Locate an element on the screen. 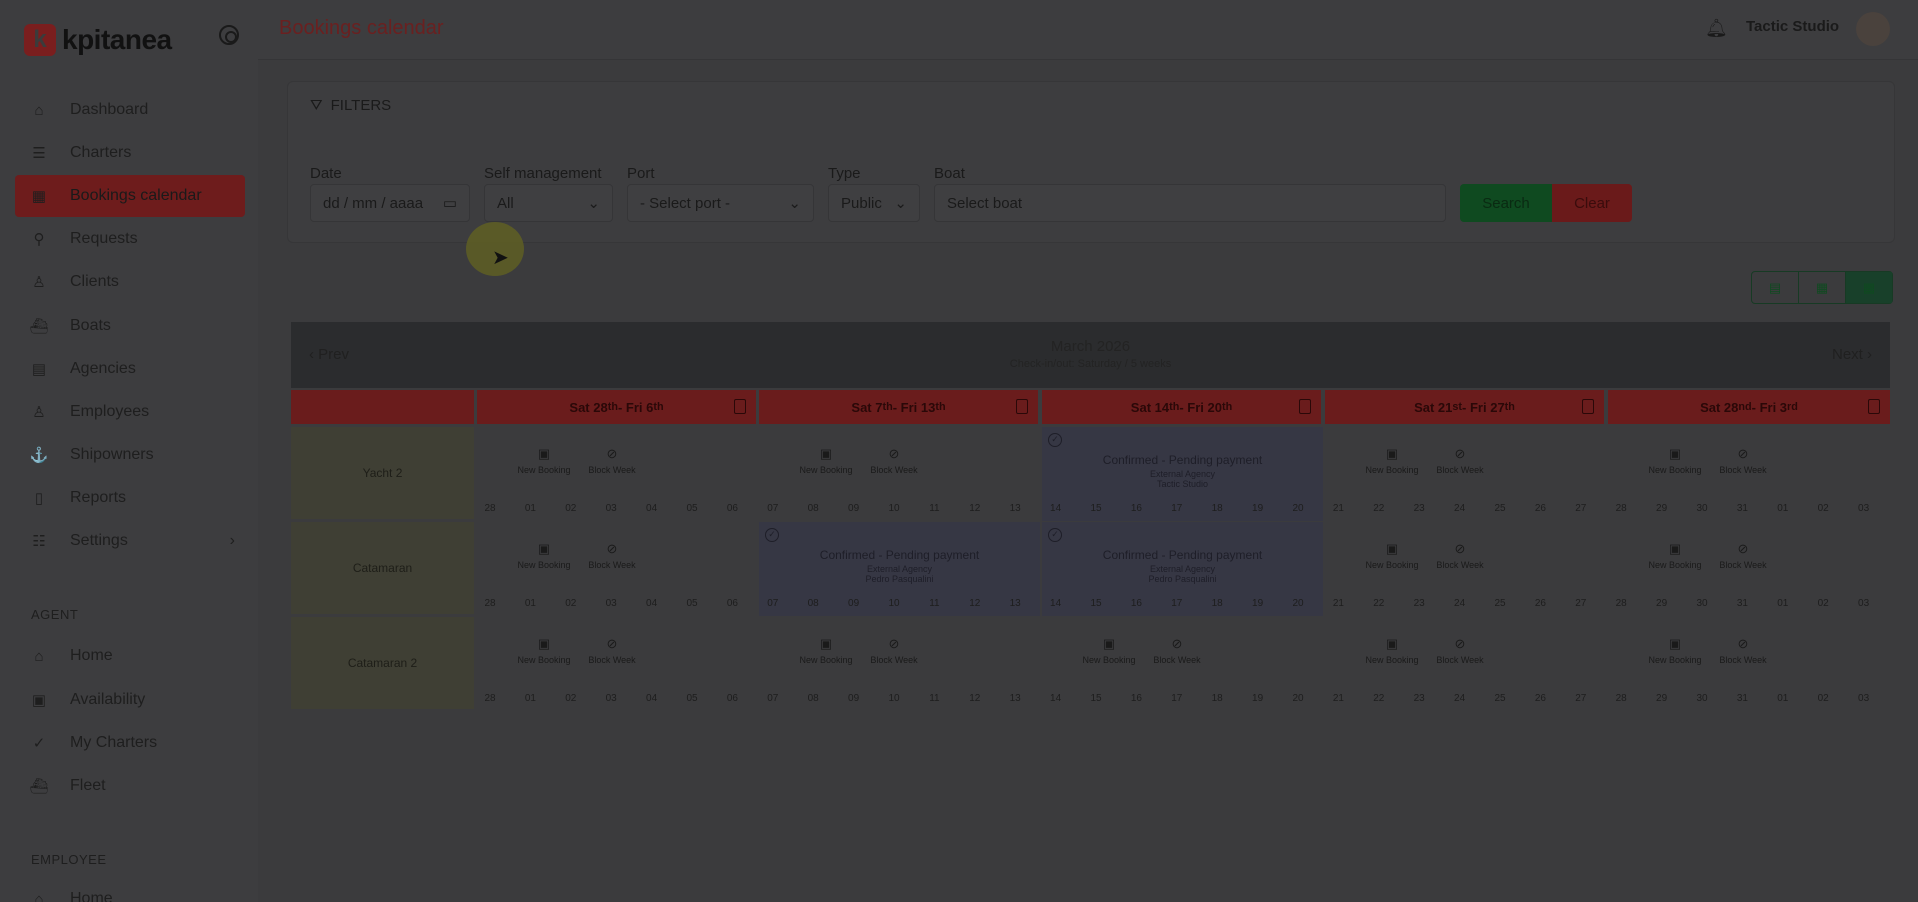 This screenshot has height=902, width=1918. sidebar-item-availability: ▣ Availability is located at coordinates (130, 700).